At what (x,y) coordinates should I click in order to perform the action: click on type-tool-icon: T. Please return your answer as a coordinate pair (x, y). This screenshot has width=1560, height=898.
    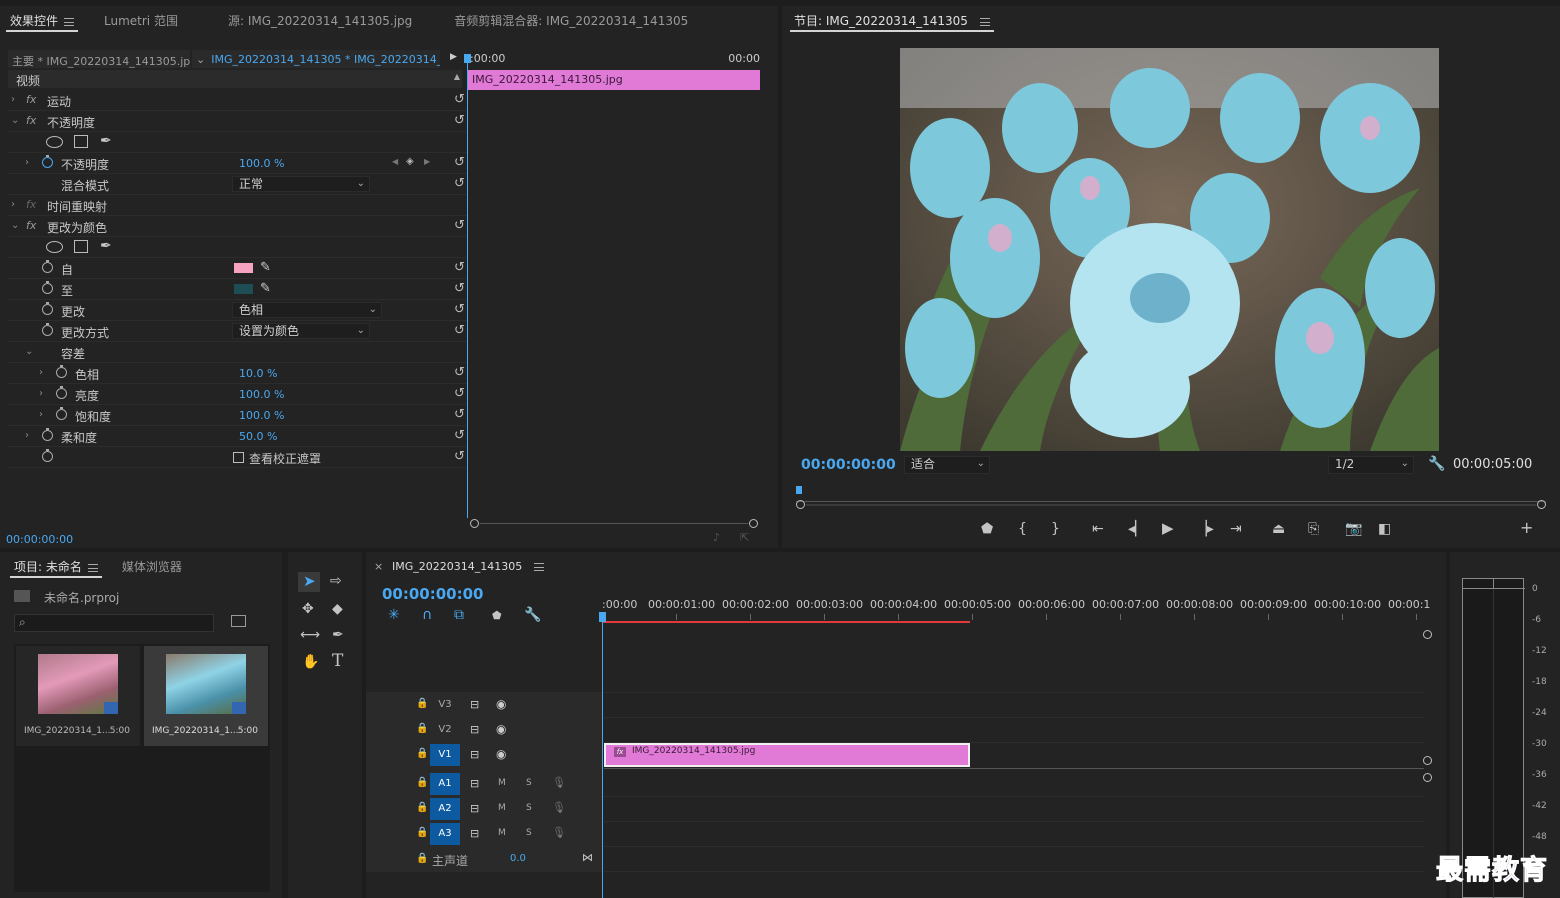
    Looking at the image, I should click on (337, 661).